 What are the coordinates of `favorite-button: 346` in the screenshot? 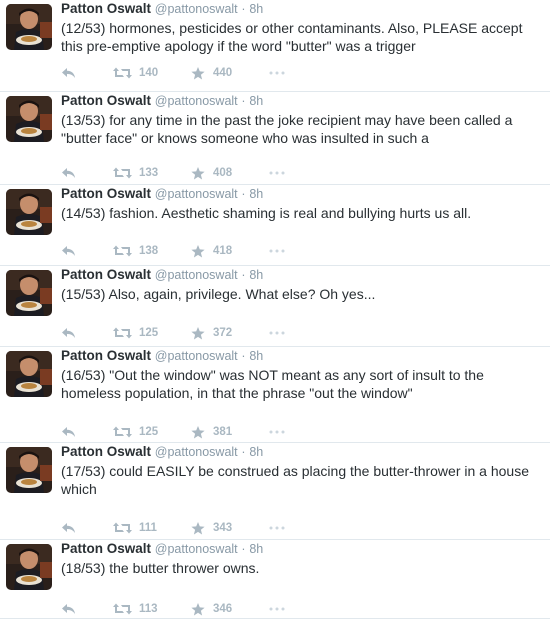 It's located at (230, 609).